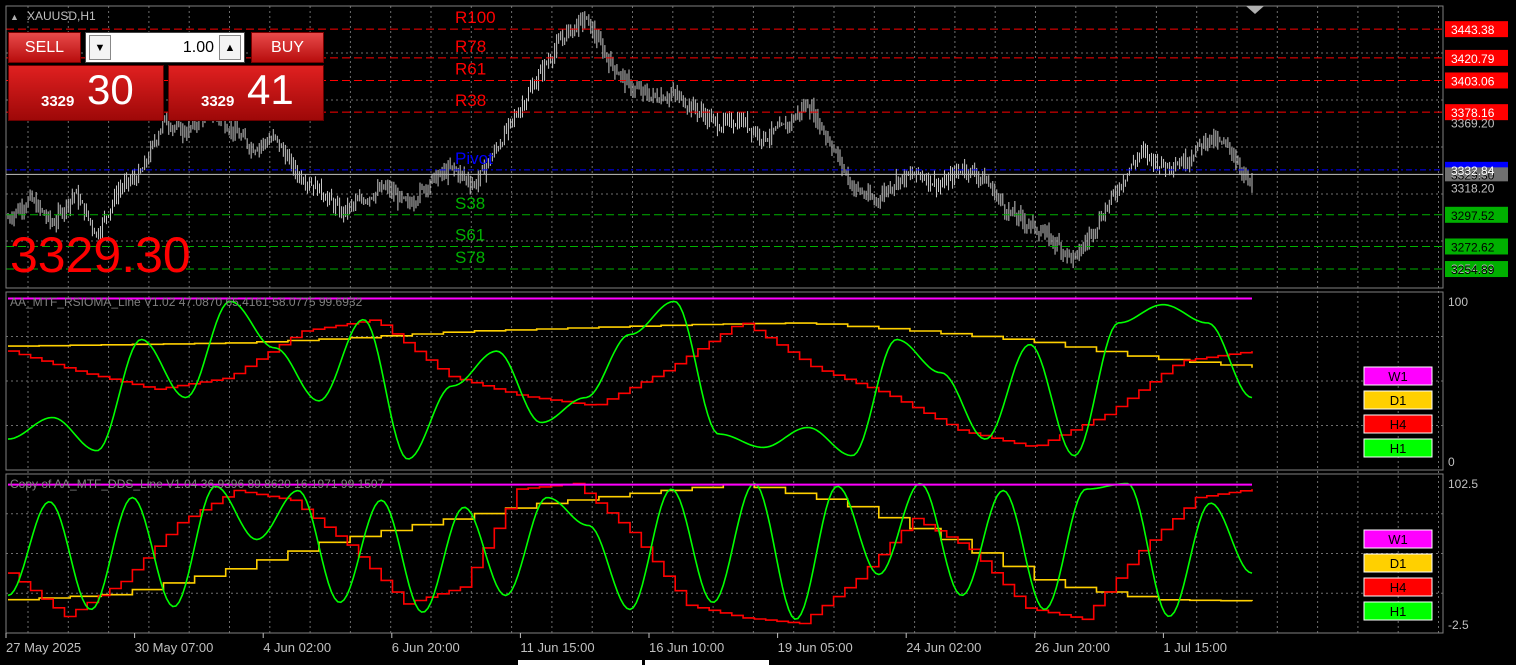 This screenshot has width=1516, height=665. Describe the element at coordinates (1473, 171) in the screenshot. I see `level-price-tag-label: 3332.84` at that location.